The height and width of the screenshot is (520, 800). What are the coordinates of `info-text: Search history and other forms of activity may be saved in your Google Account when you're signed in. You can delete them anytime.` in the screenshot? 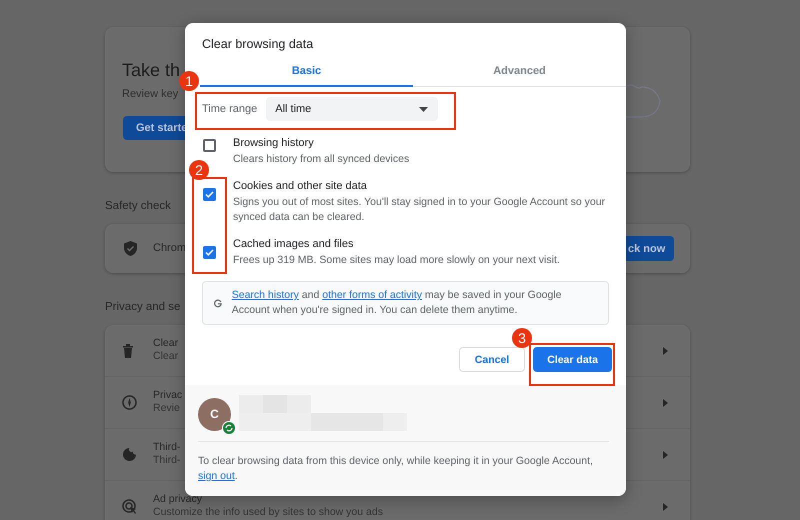 It's located at (397, 303).